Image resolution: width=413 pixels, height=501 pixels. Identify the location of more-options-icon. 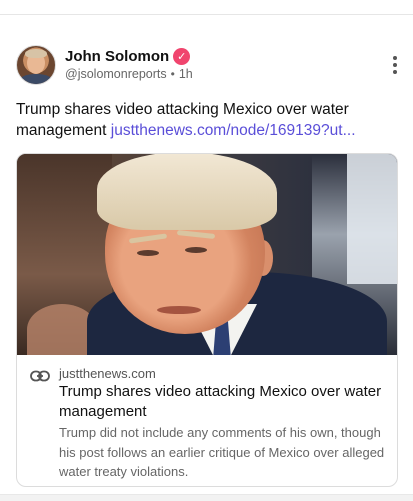
(395, 65).